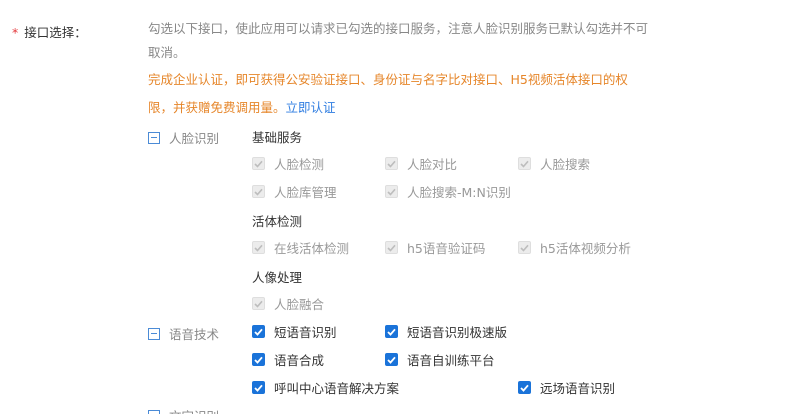  What do you see at coordinates (566, 387) in the screenshot?
I see `checkbox-far-field-asr: 远场语音识别` at bounding box center [566, 387].